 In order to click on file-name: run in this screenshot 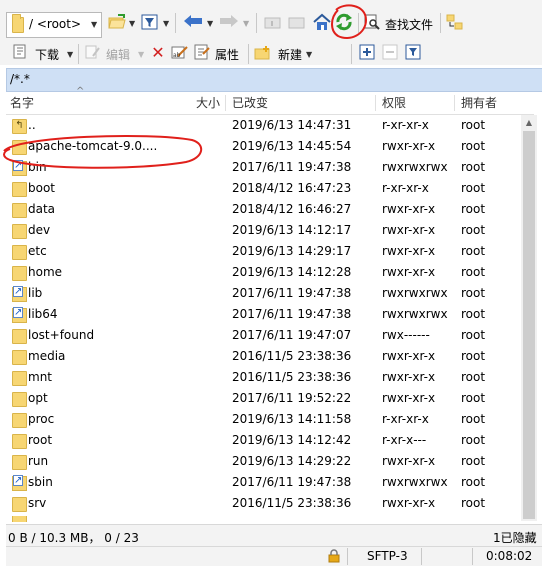, I will do `click(38, 461)`.